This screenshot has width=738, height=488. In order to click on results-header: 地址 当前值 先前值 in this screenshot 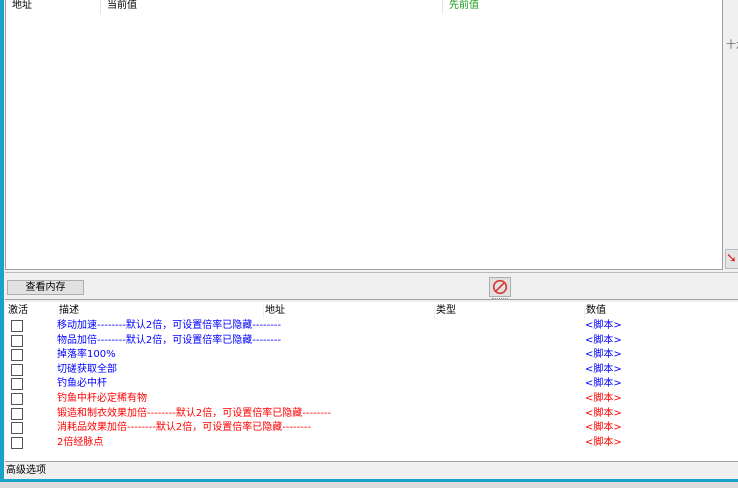, I will do `click(364, 7)`.